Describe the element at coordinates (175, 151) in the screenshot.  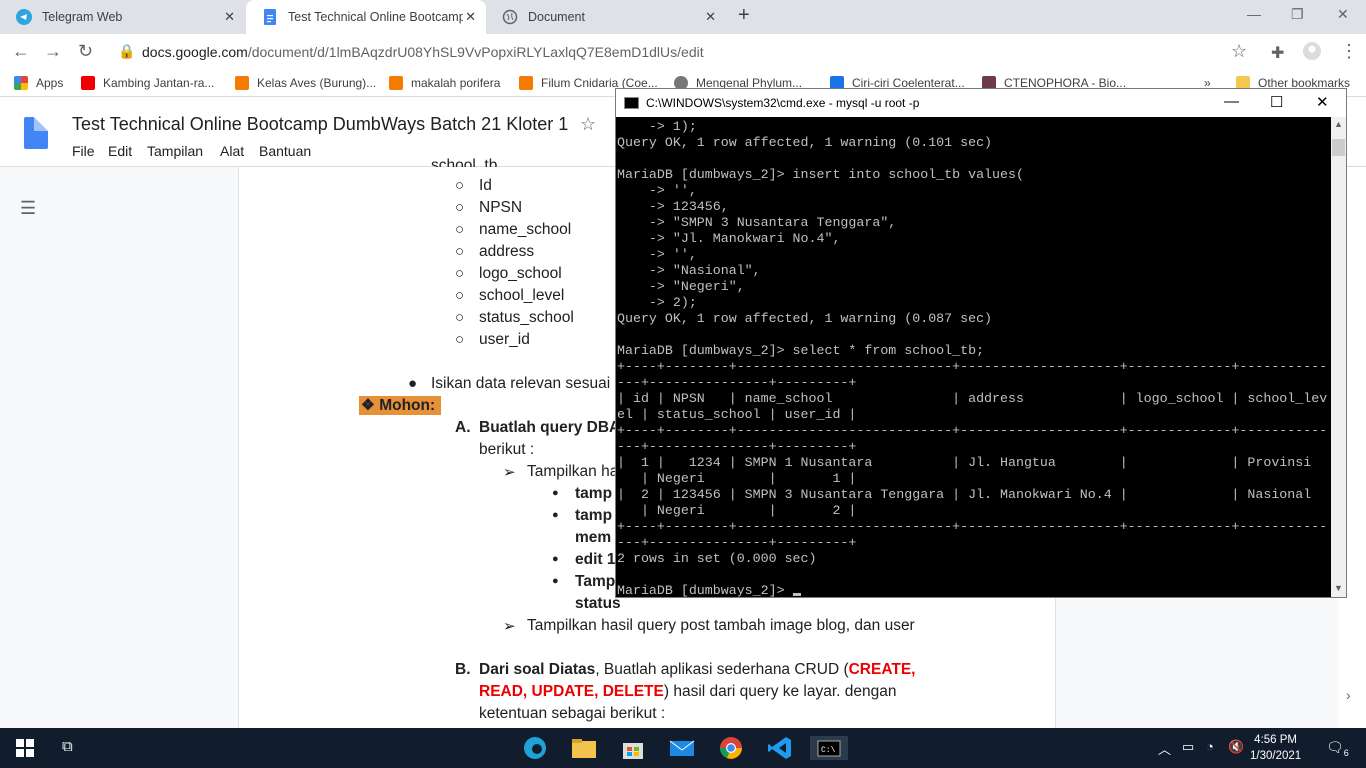
I see `menu-view: Tampilan` at that location.